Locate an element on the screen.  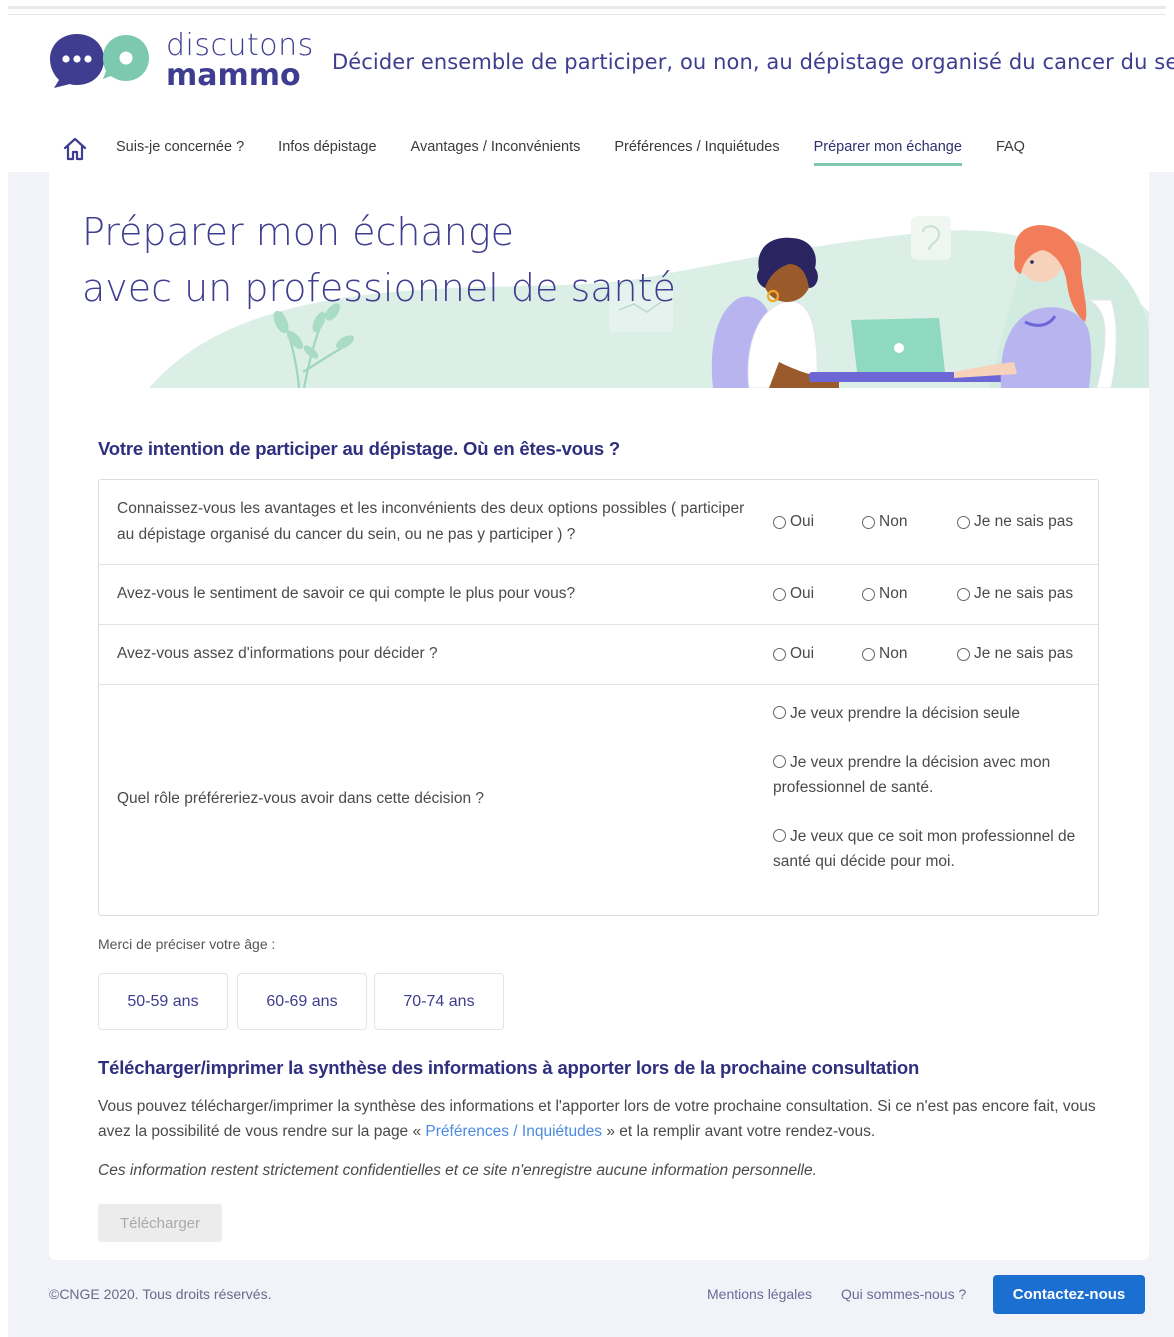
nav-item-concernee: Suis-je concernée ? is located at coordinates (180, 148).